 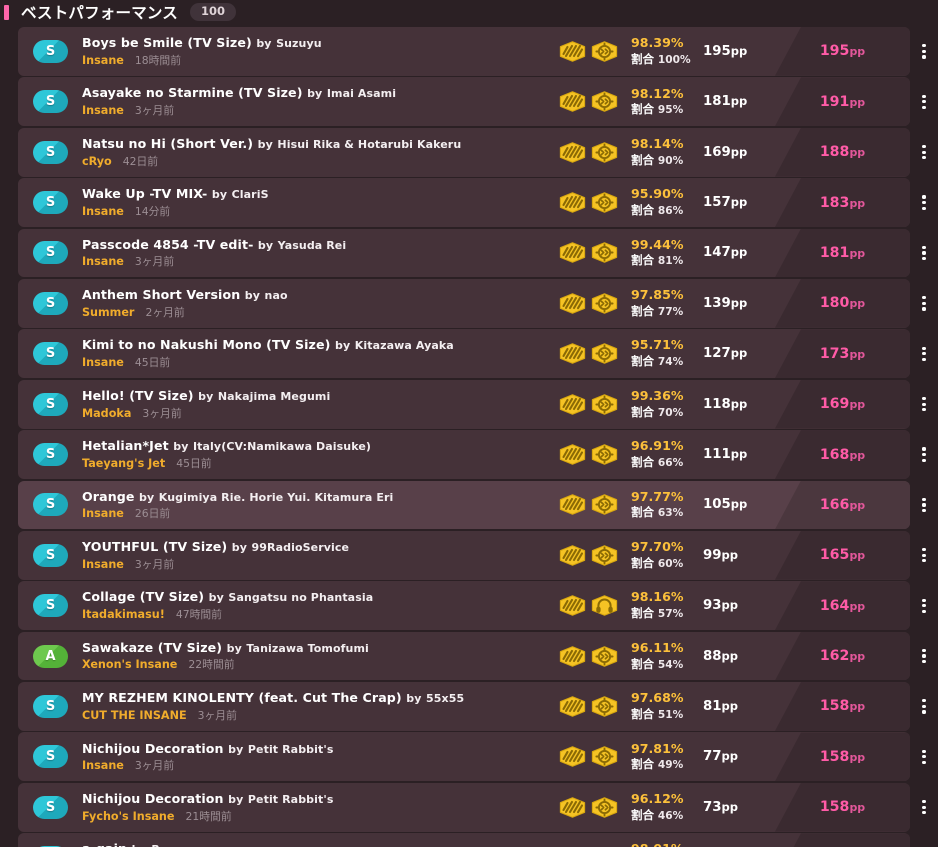 What do you see at coordinates (315, 547) in the screenshot?
I see `beatmap-title: YOUTHFUL (TV Size) by 99RadioService` at bounding box center [315, 547].